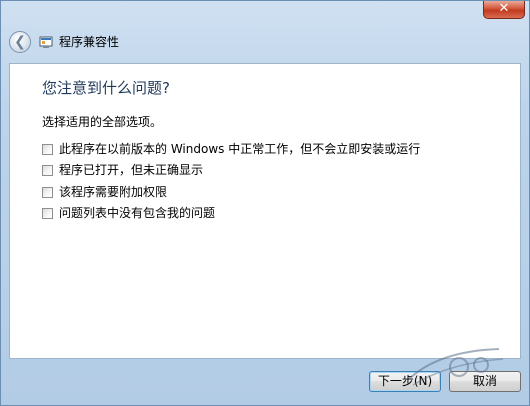 This screenshot has height=406, width=530. I want to click on option-display-incorrect: 程序已打开，但未正确显示, so click(122, 170).